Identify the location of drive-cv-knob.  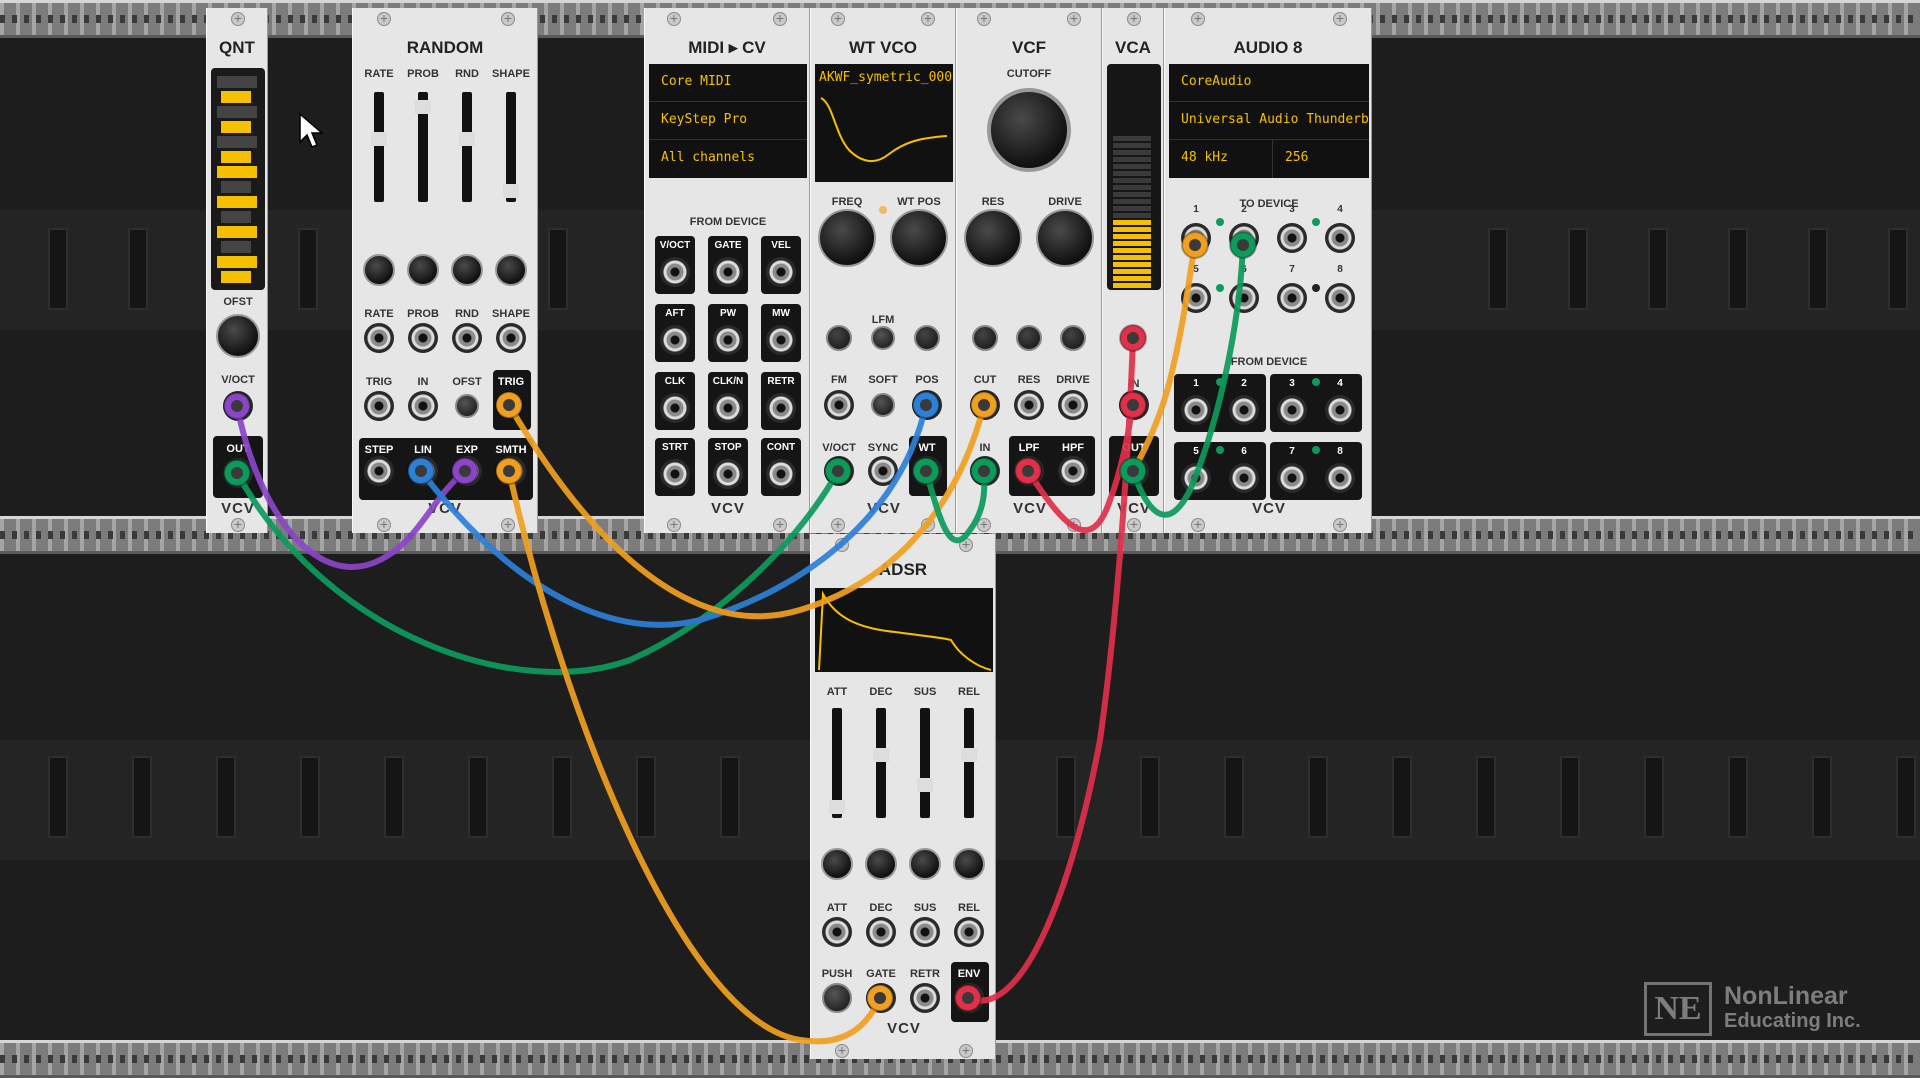
(1073, 338).